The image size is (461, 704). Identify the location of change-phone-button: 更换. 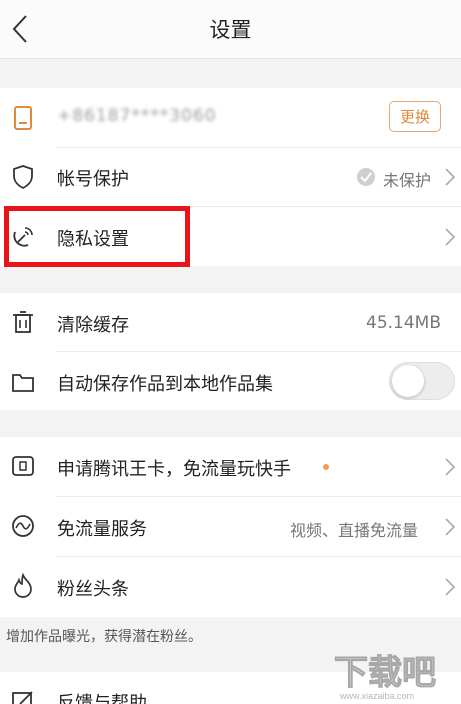
(415, 116).